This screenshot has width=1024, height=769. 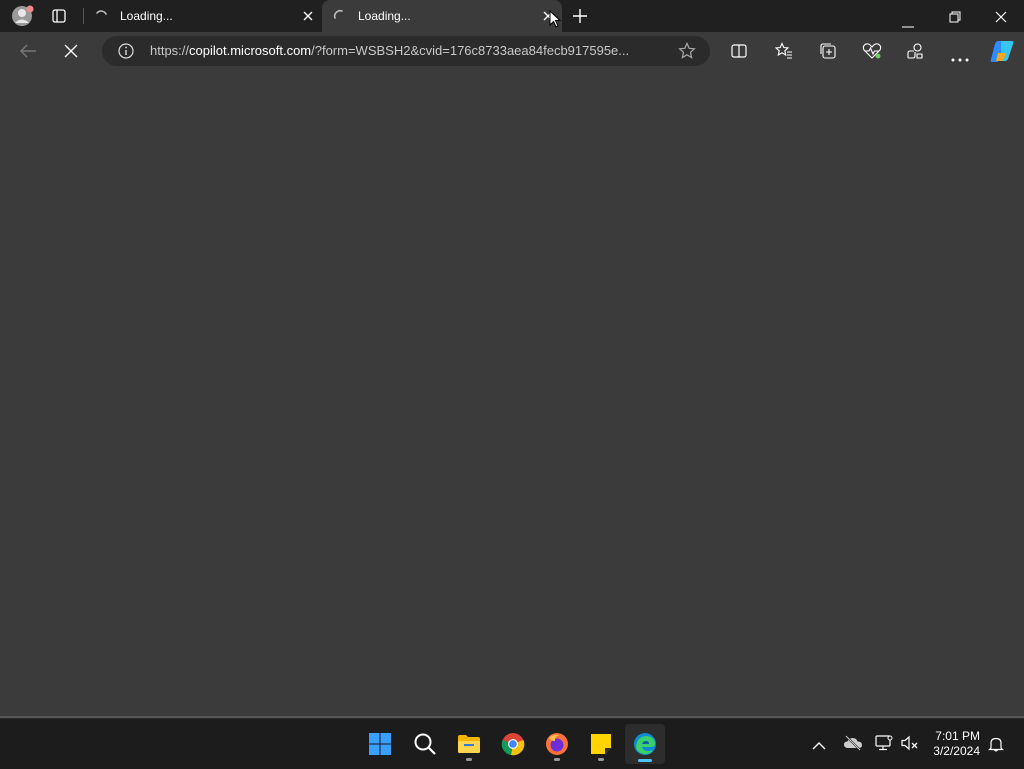 I want to click on edge-button, so click(x=645, y=744).